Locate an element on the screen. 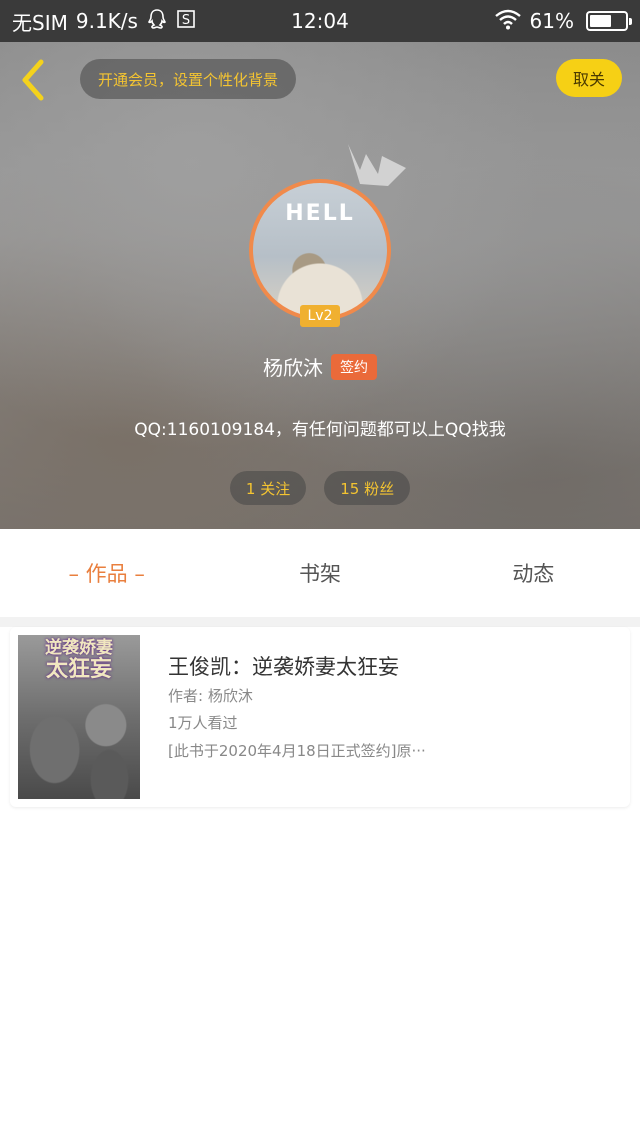  book-cover: 逆袭娇妻 太狂妄 is located at coordinates (79, 717).